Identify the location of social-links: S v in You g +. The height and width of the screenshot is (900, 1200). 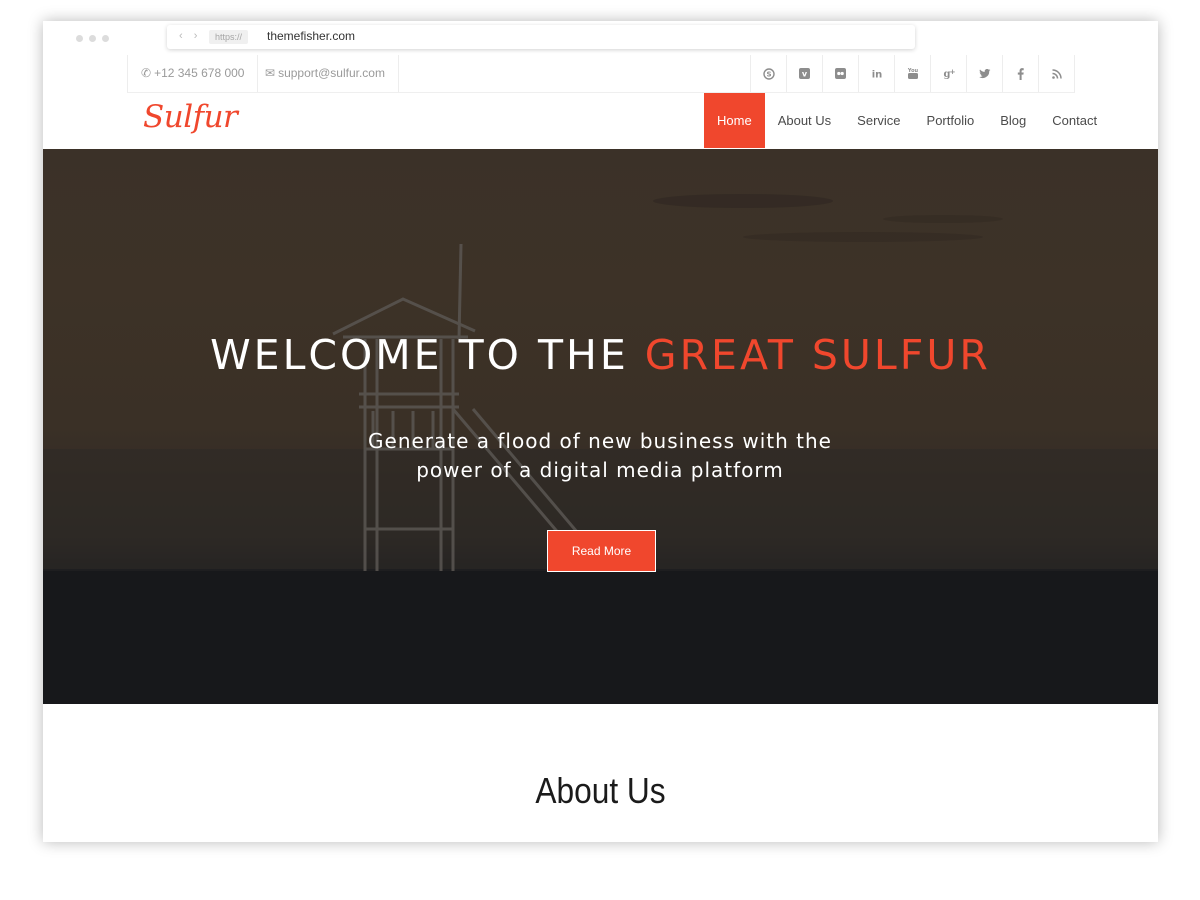
(912, 73).